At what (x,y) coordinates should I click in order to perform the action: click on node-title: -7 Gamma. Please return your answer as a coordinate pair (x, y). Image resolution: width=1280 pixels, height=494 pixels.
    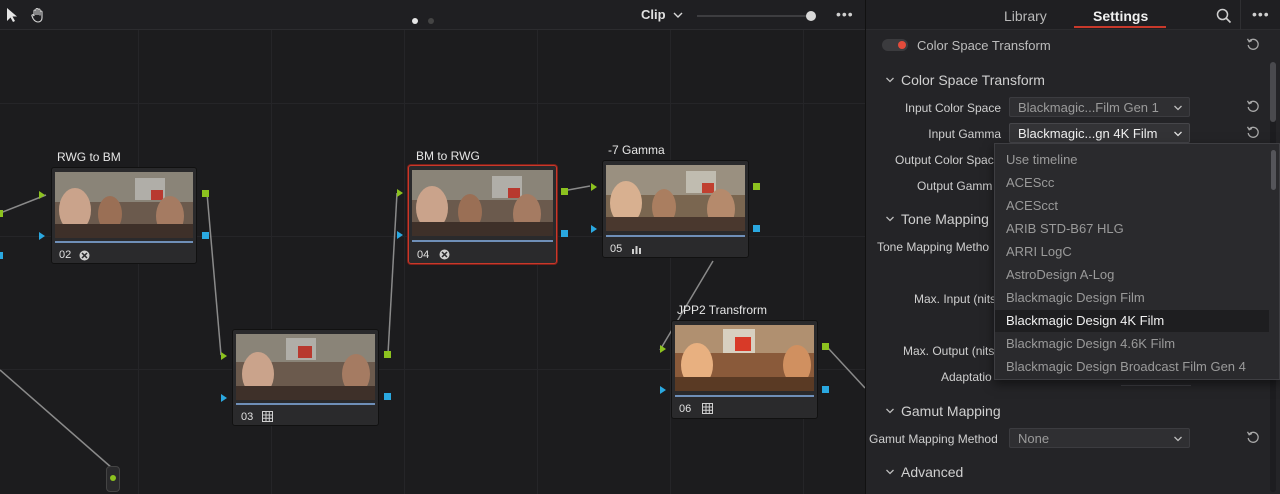
    Looking at the image, I should click on (636, 150).